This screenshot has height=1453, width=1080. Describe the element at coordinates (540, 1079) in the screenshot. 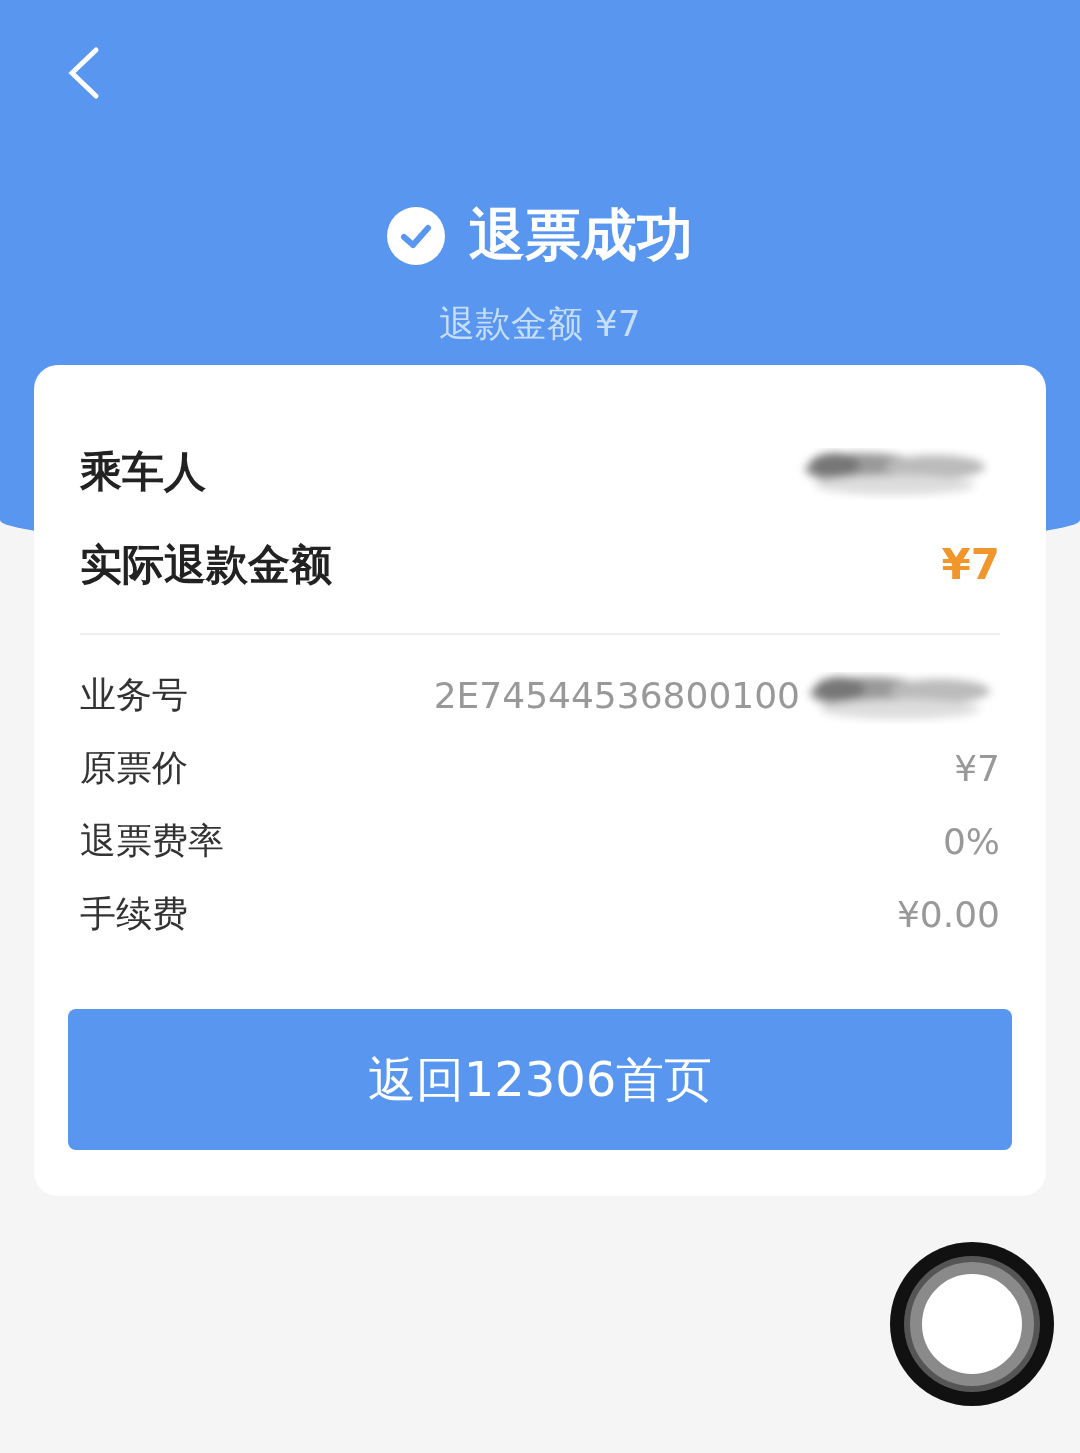

I see `return-home-button: 返回12306首页` at that location.